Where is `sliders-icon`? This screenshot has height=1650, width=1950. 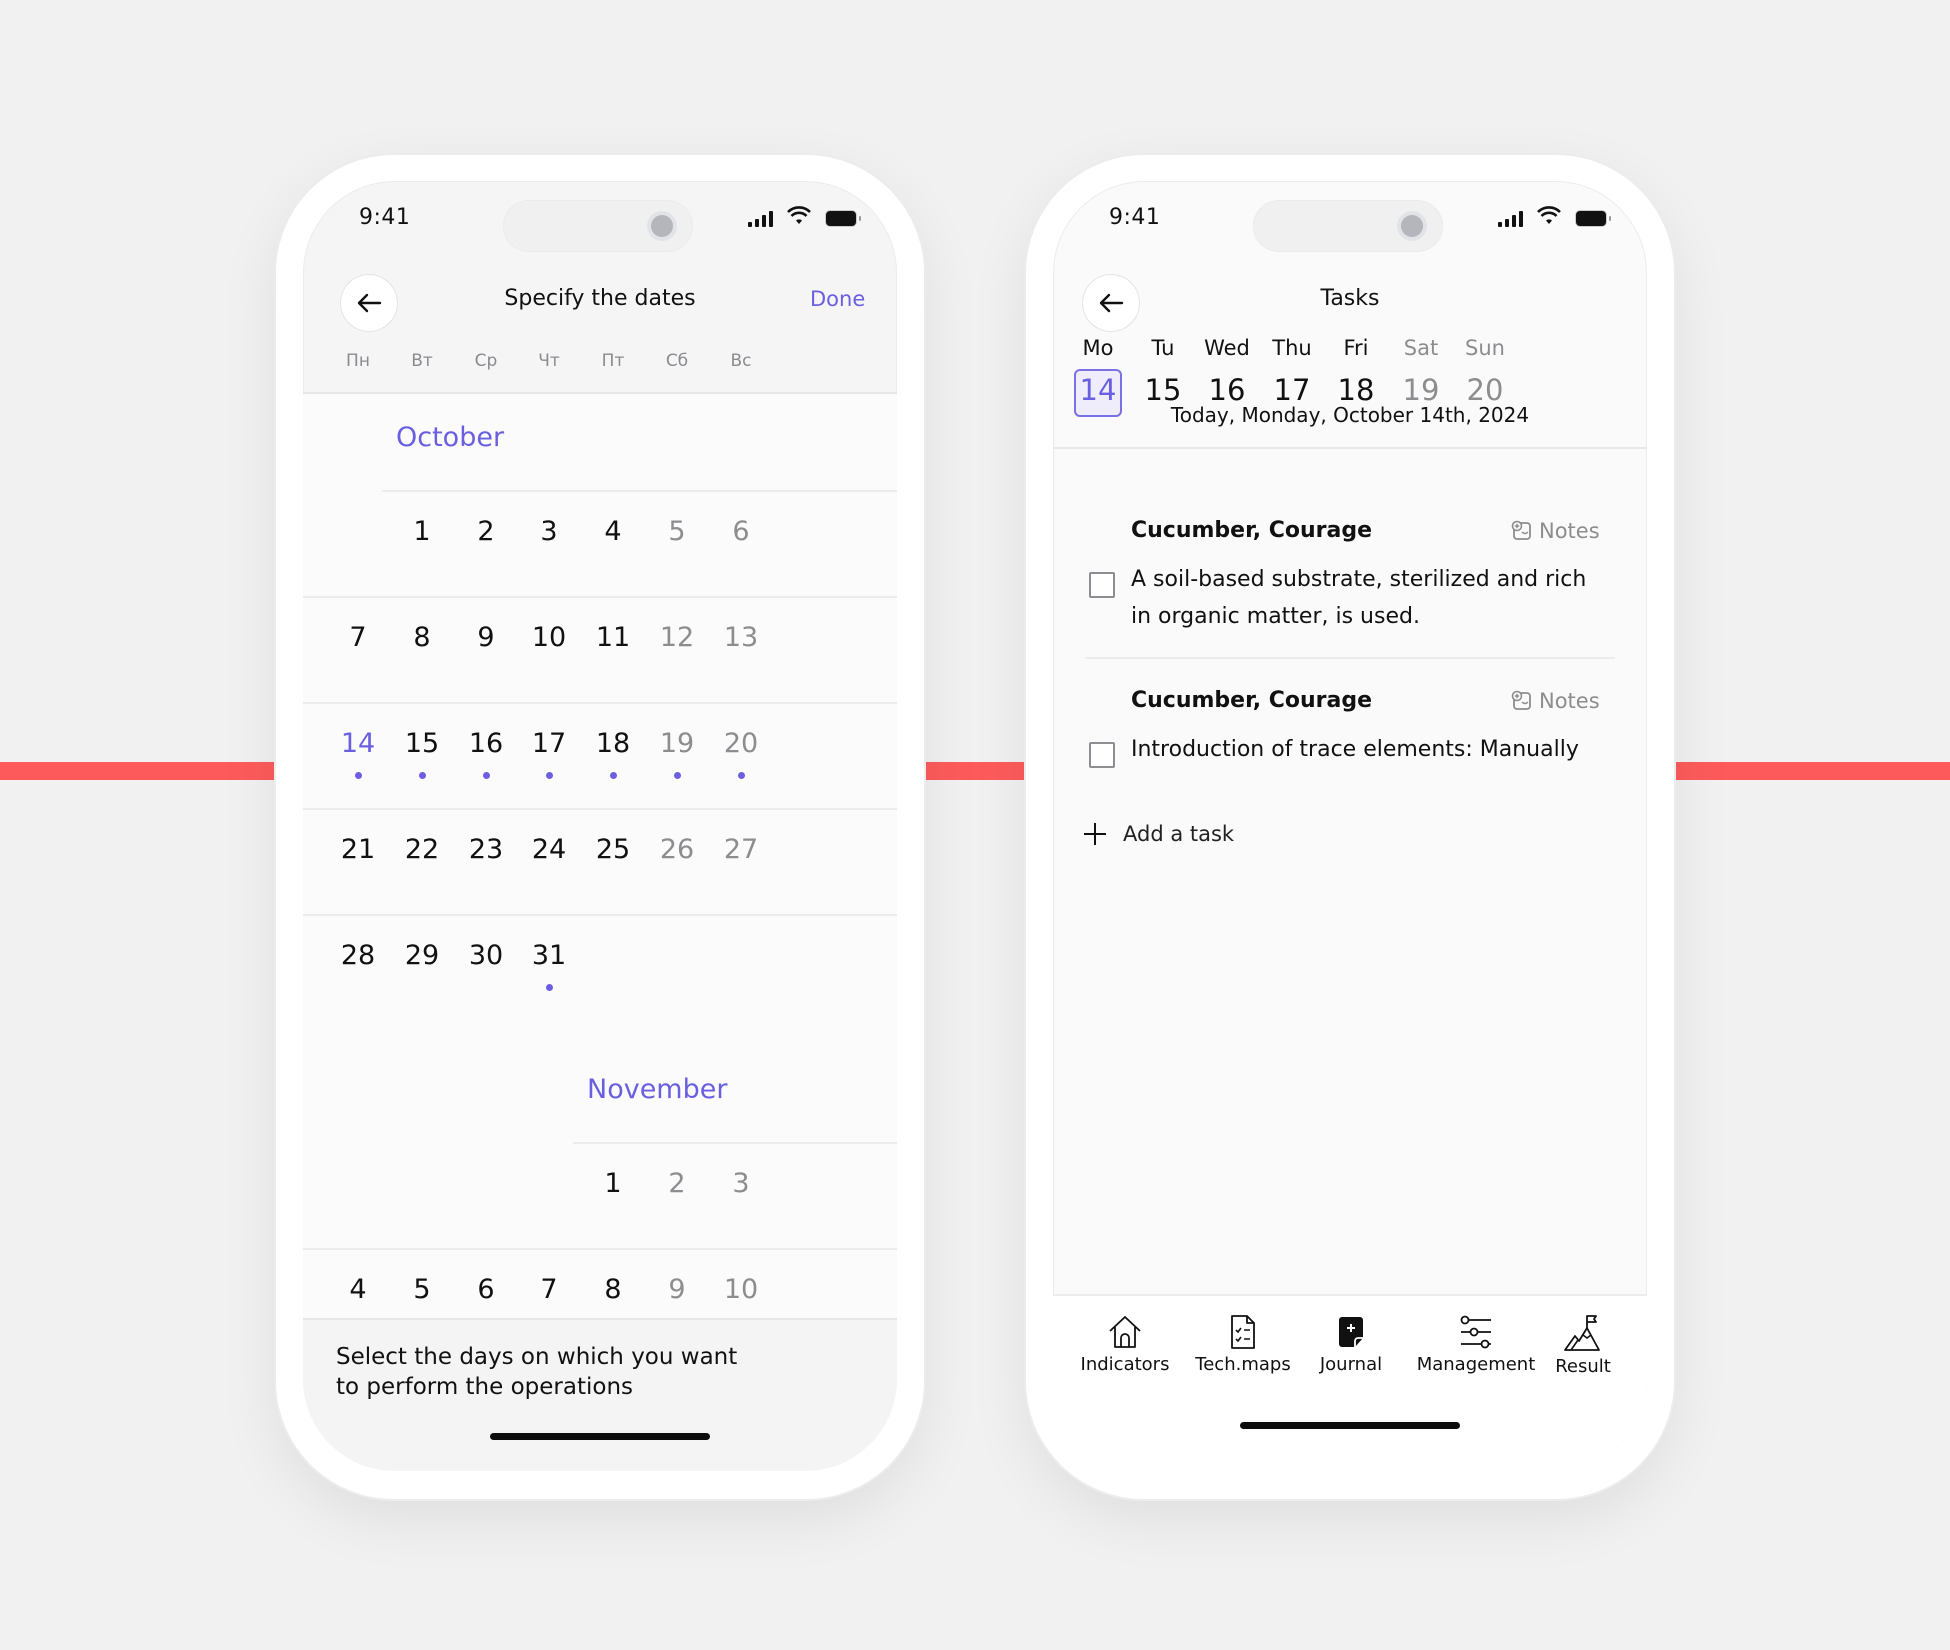 sliders-icon is located at coordinates (1475, 1332).